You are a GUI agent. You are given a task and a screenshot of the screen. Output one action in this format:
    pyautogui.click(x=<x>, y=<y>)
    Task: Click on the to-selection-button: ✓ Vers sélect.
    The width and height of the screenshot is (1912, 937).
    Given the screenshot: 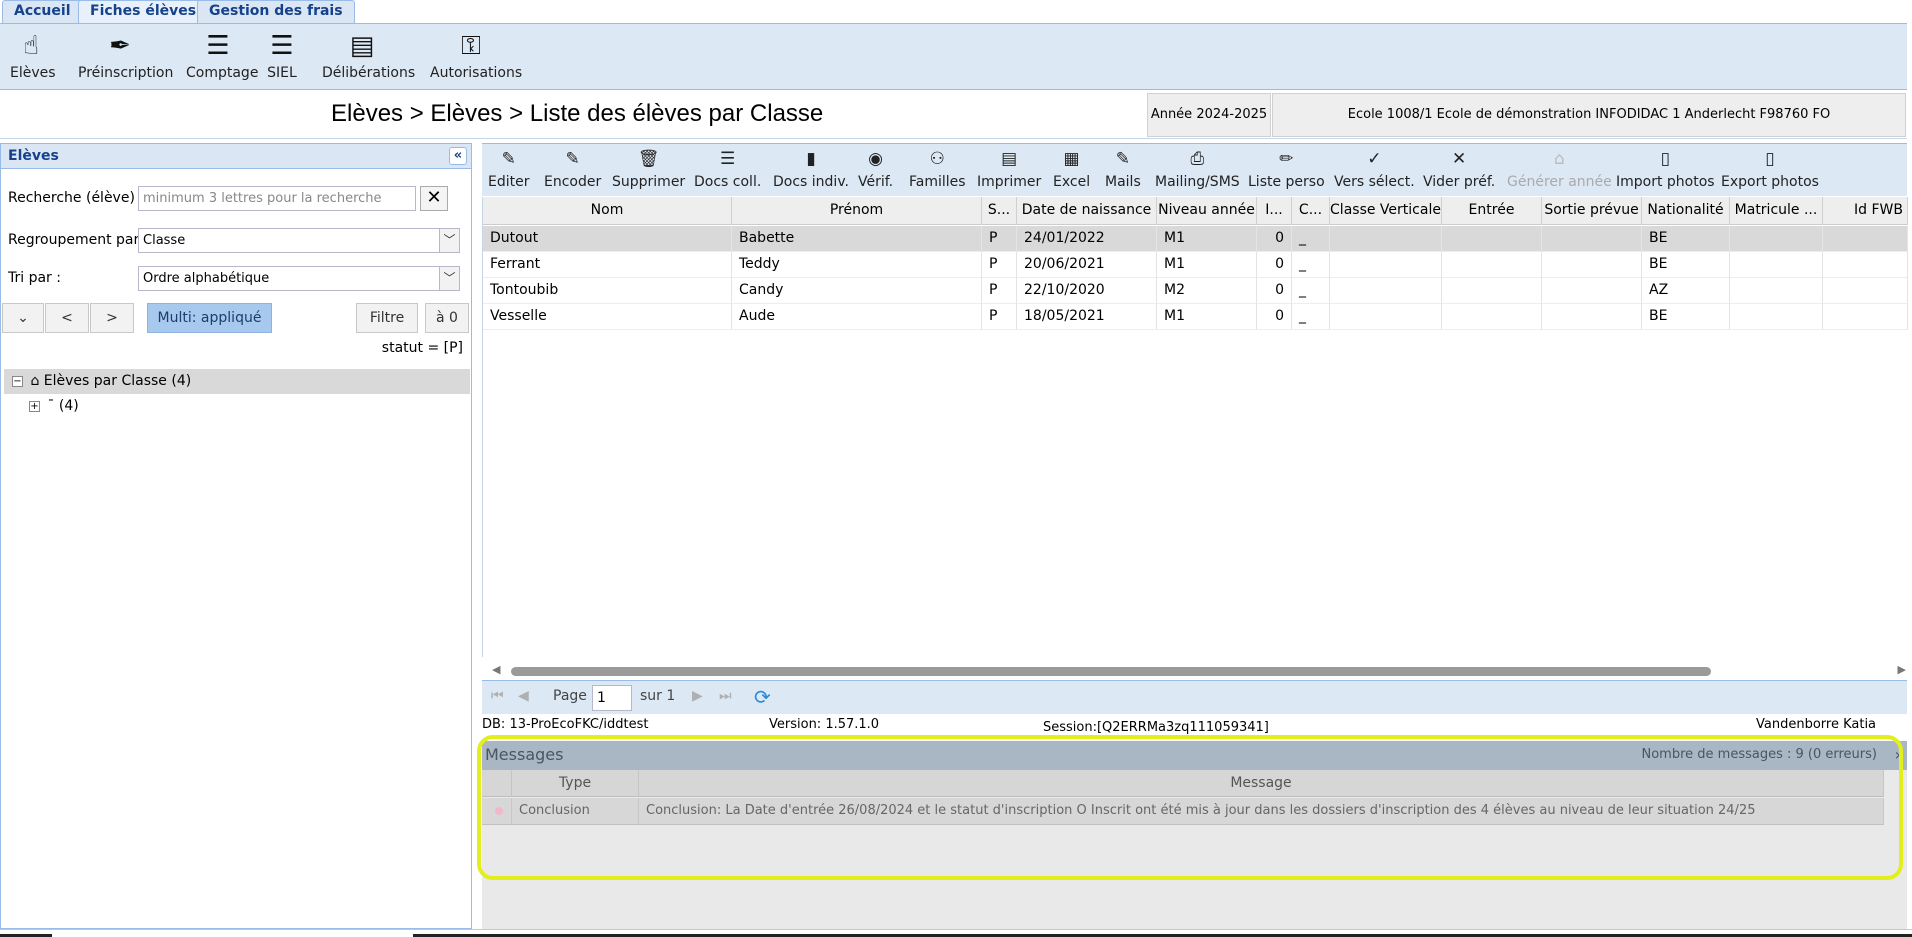 What is the action you would take?
    pyautogui.click(x=1374, y=168)
    